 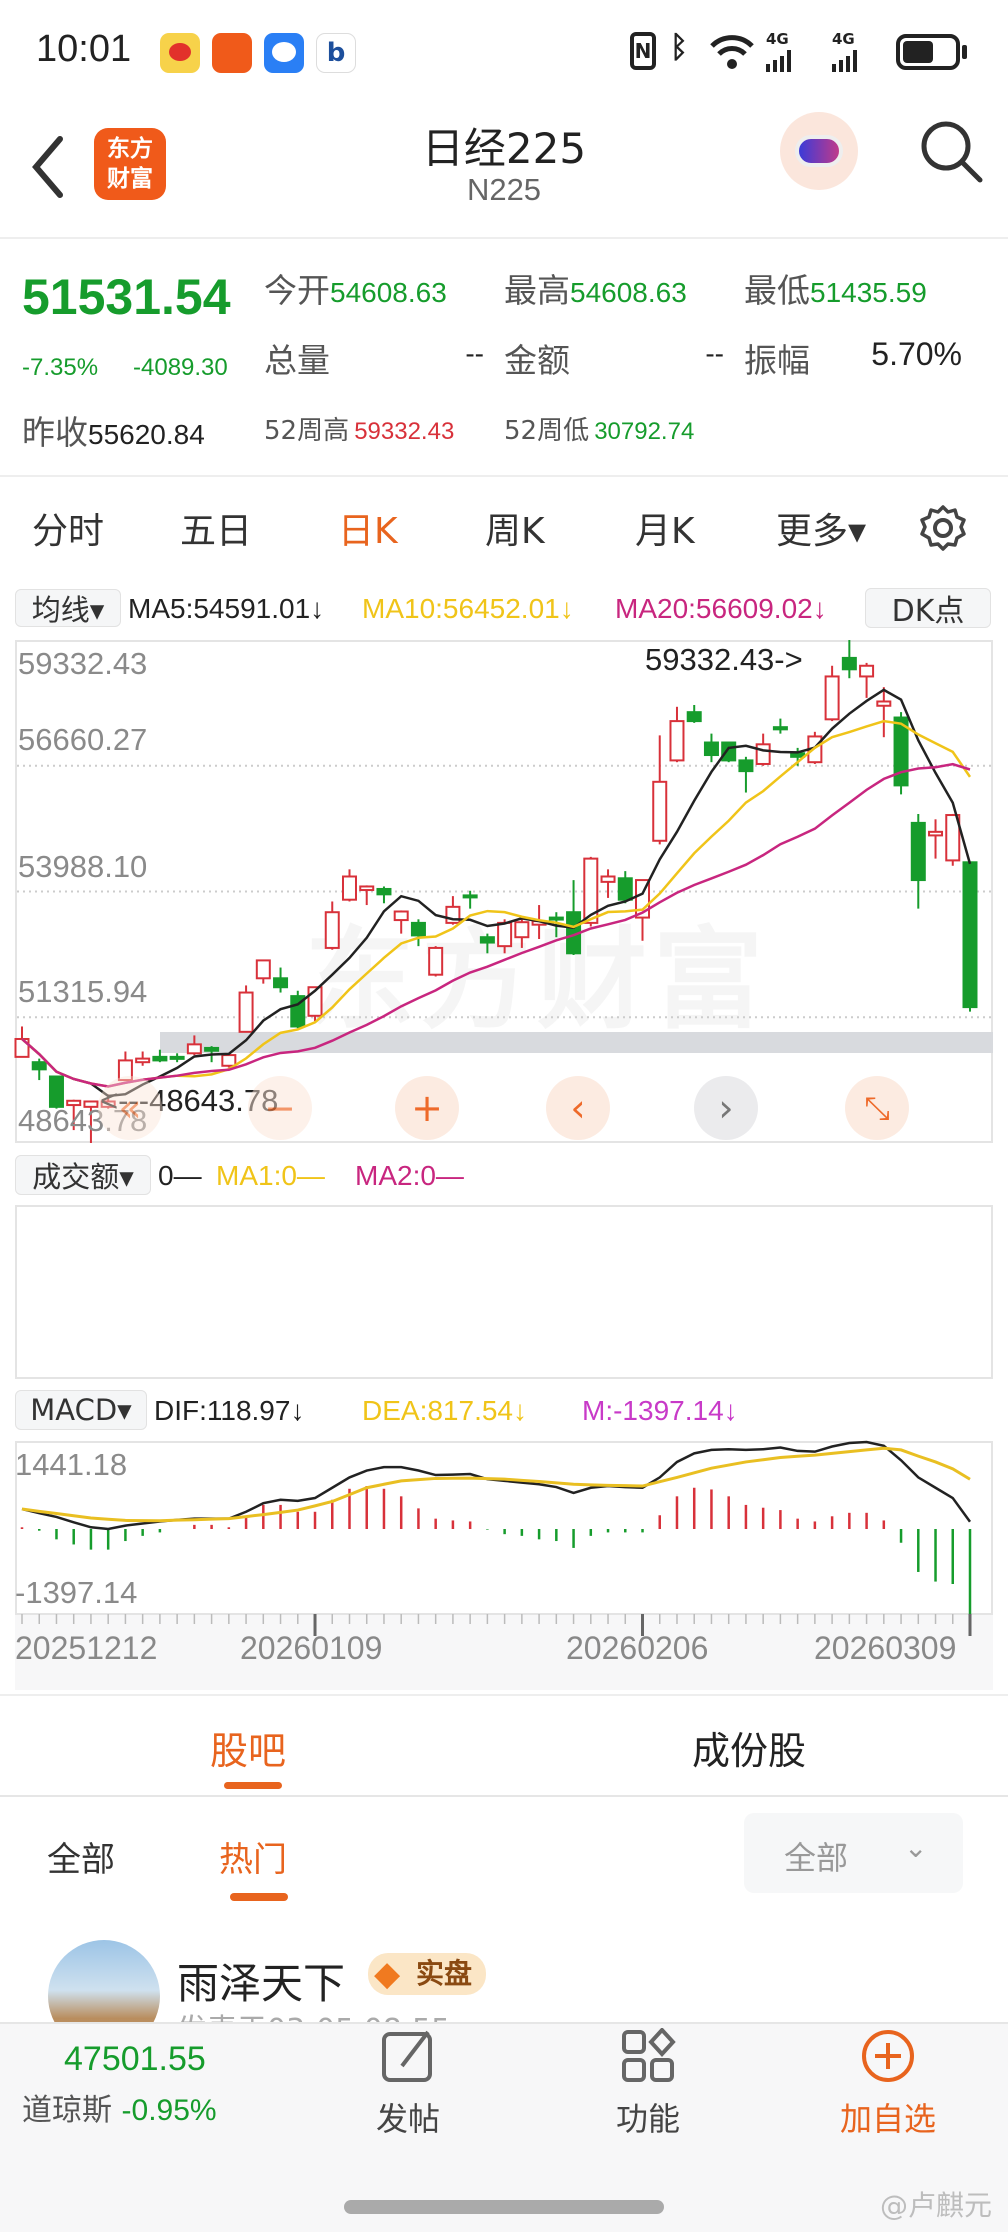 What do you see at coordinates (253, 1785) in the screenshot?
I see `active-tab-underline` at bounding box center [253, 1785].